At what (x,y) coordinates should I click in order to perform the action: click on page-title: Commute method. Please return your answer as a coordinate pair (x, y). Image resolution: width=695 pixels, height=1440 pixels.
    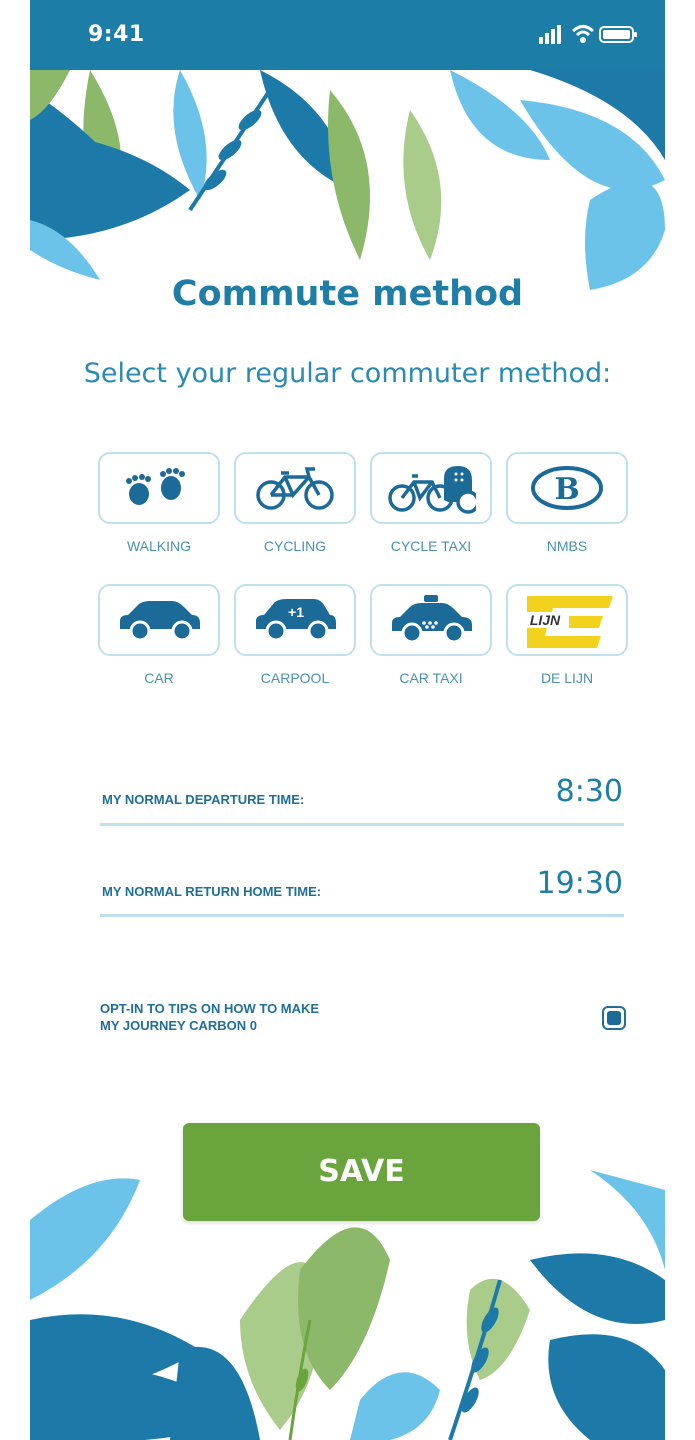
    Looking at the image, I should click on (347, 294).